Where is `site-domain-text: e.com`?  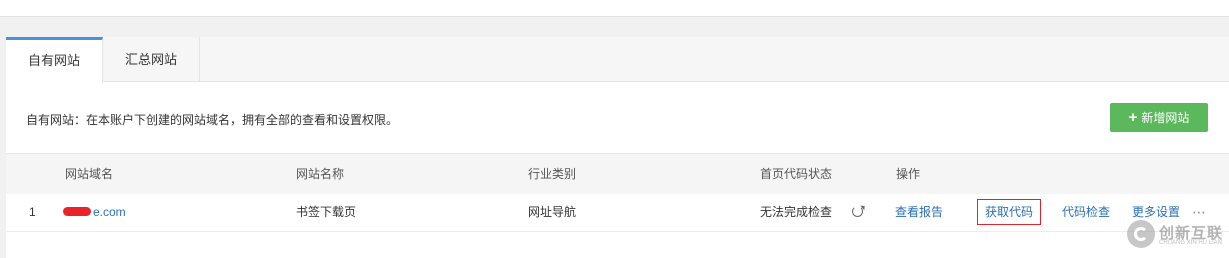 site-domain-text: e.com is located at coordinates (109, 212).